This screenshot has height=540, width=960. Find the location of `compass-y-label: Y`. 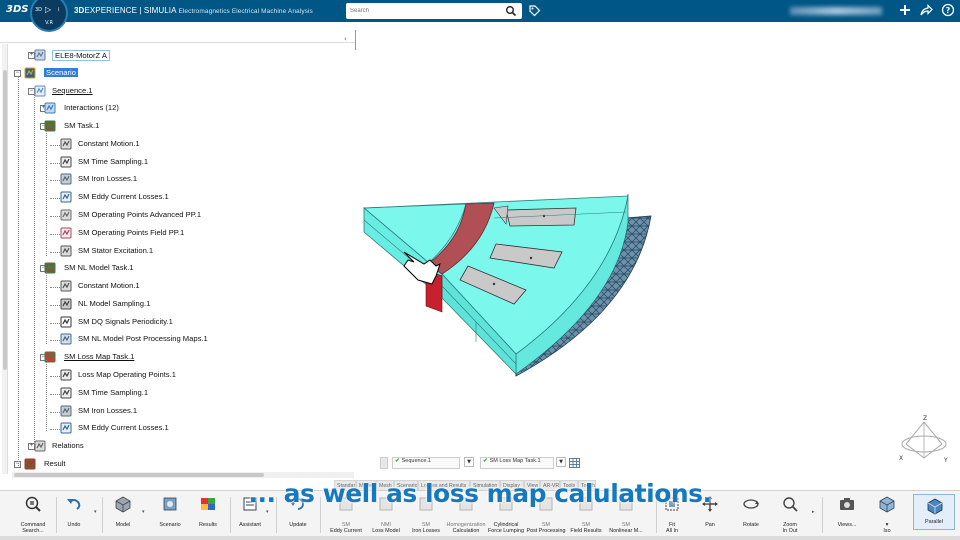

compass-y-label: Y is located at coordinates (945, 460).